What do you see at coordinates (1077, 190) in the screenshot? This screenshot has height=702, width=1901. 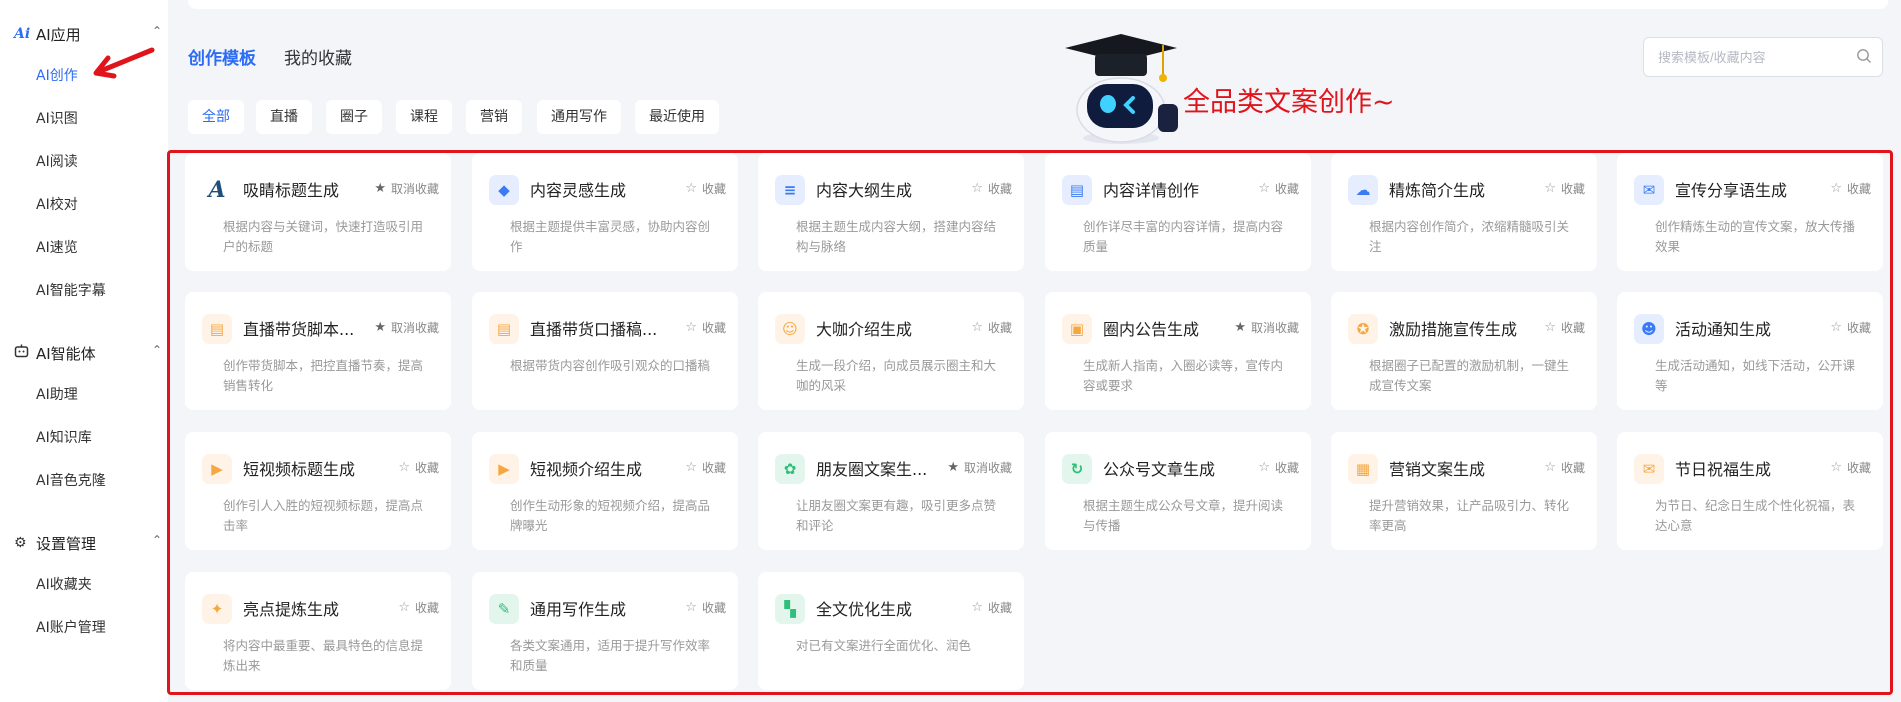 I see `document-icon: ▤` at bounding box center [1077, 190].